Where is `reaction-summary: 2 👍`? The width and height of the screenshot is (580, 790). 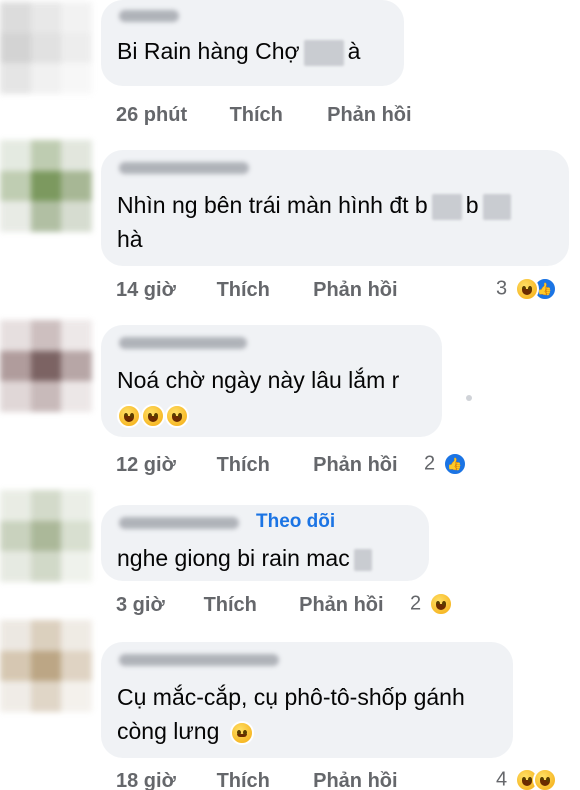
reaction-summary: 2 👍 is located at coordinates (445, 464).